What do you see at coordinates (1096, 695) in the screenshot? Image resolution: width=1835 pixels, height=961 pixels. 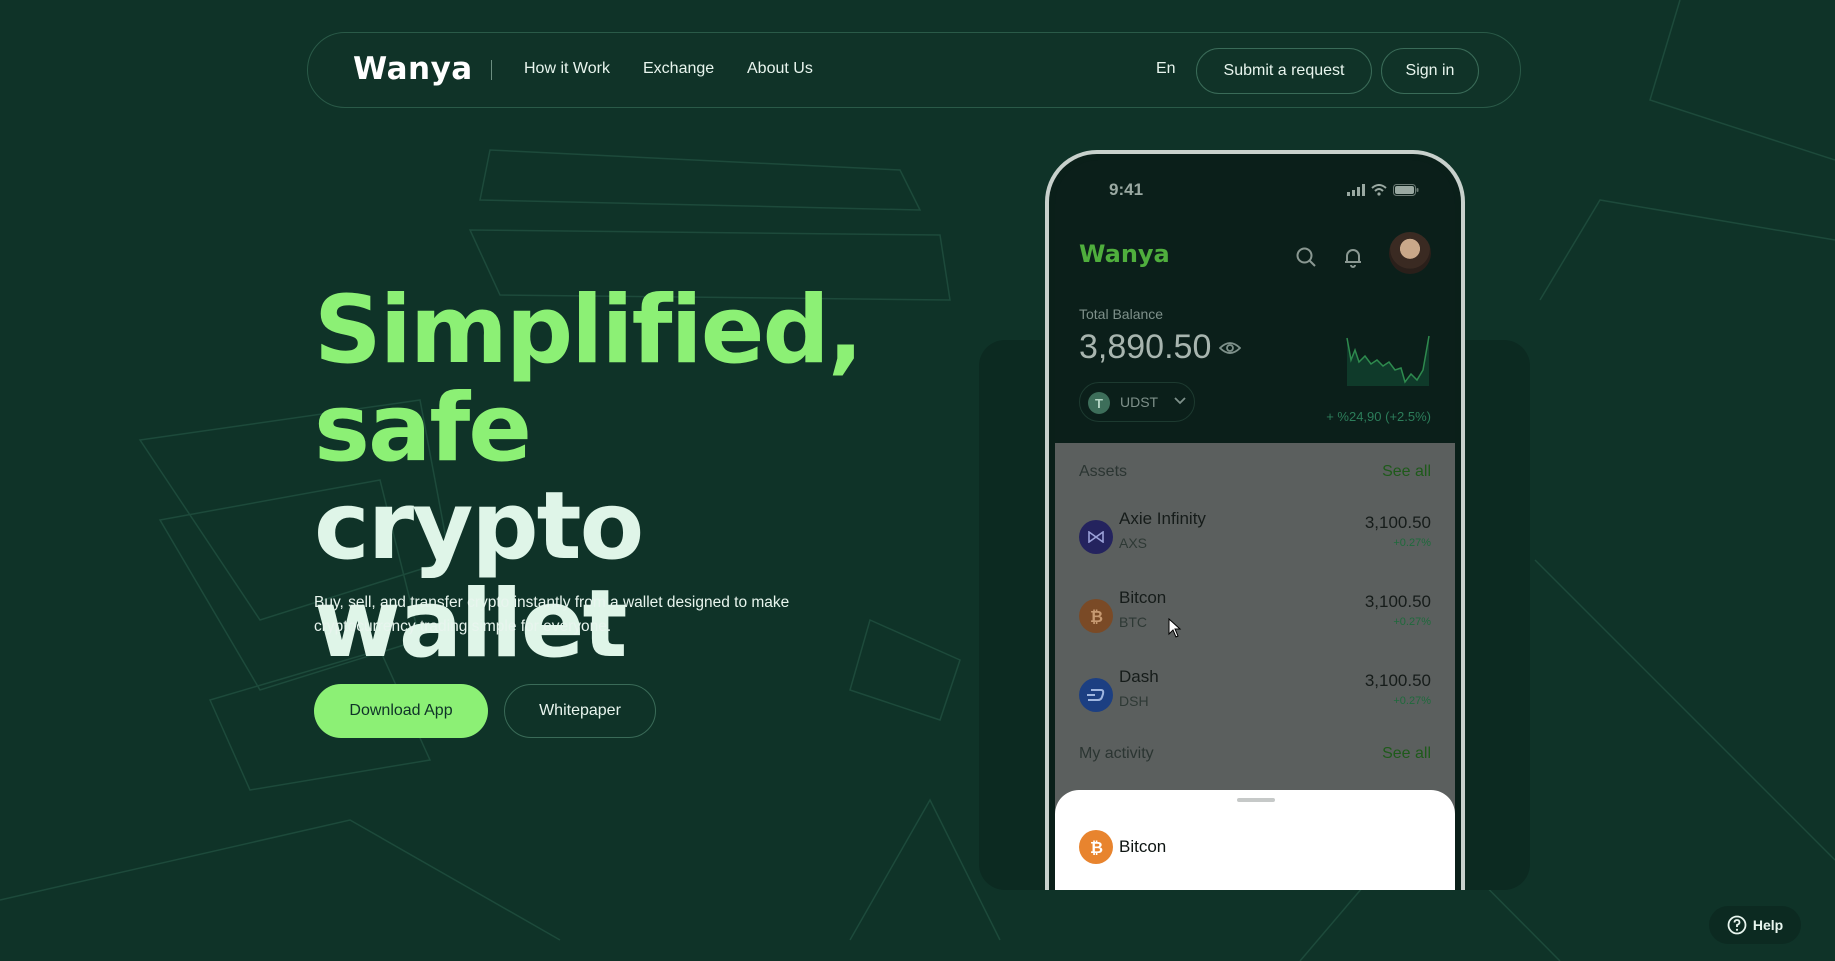 I see `dash-icon` at bounding box center [1096, 695].